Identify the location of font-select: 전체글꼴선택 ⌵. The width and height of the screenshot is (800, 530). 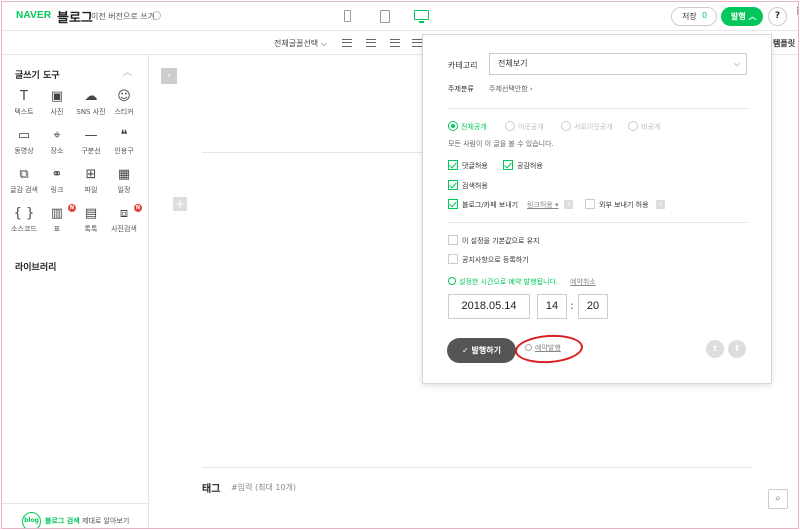
(300, 43).